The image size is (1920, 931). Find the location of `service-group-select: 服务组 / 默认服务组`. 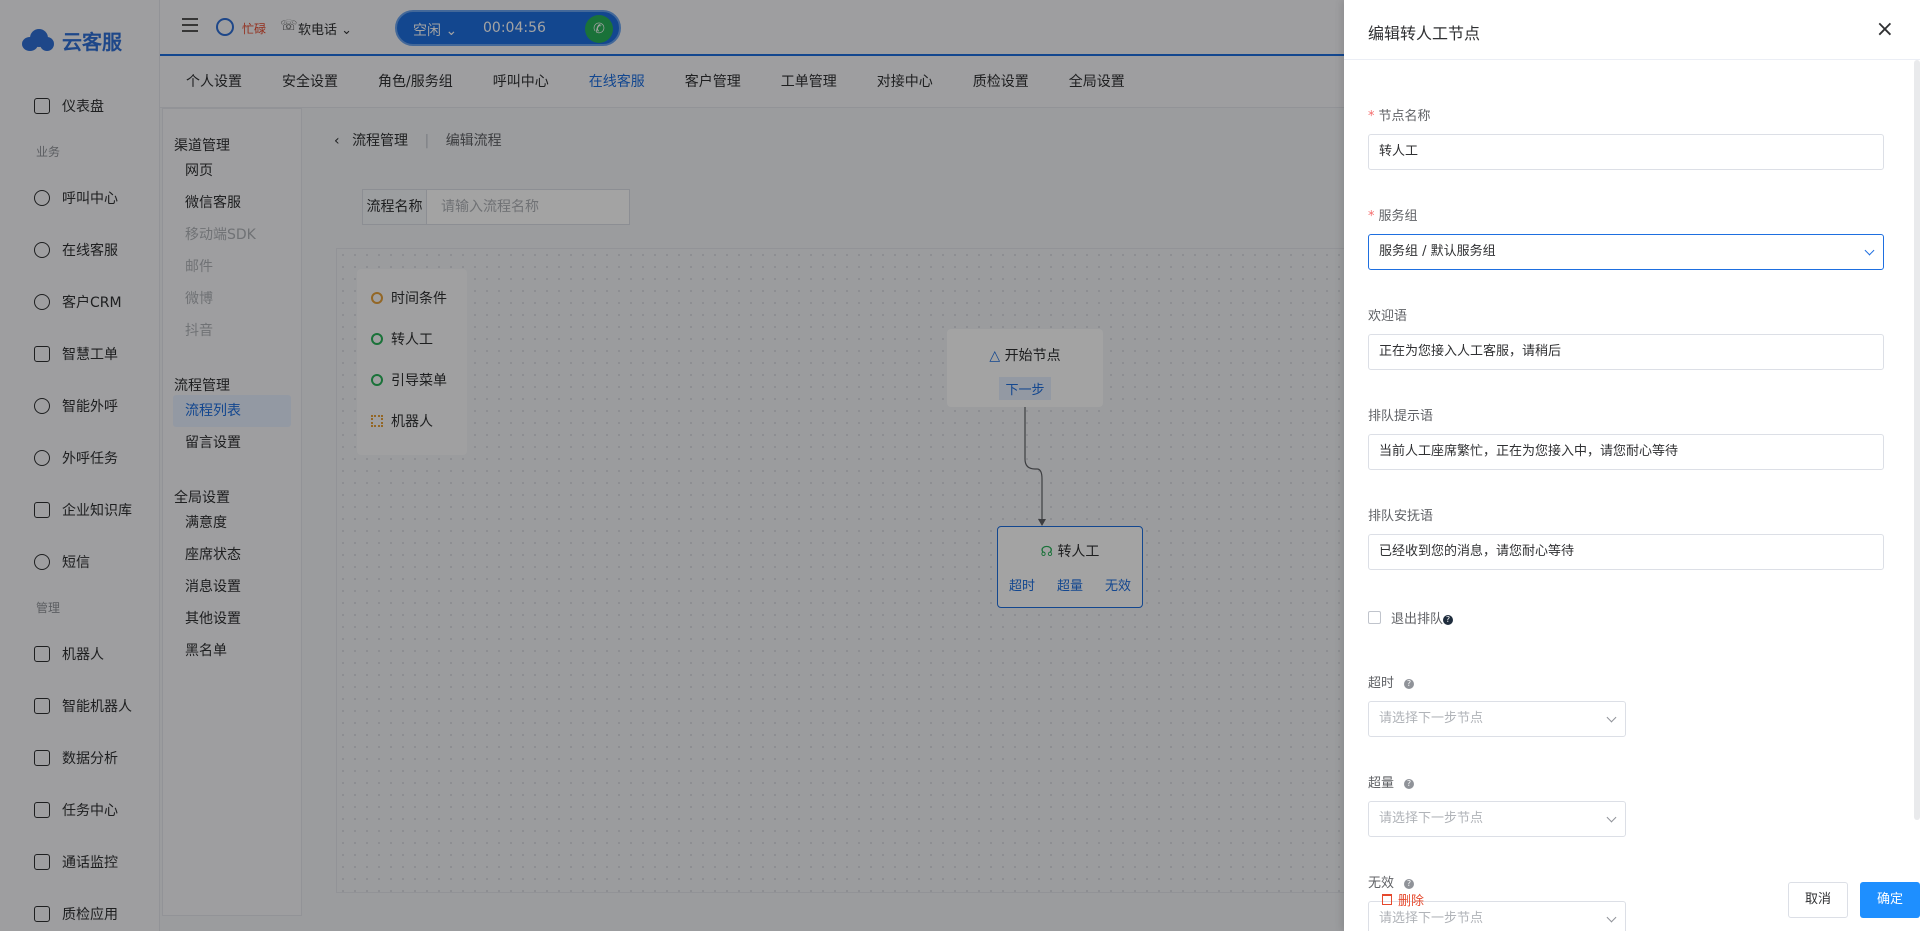

service-group-select: 服务组 / 默认服务组 is located at coordinates (1626, 252).